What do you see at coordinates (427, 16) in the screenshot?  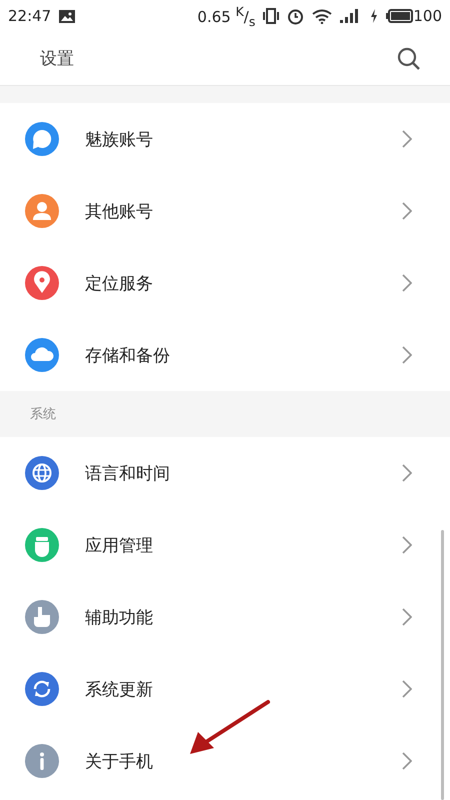 I see `battery-level: 100` at bounding box center [427, 16].